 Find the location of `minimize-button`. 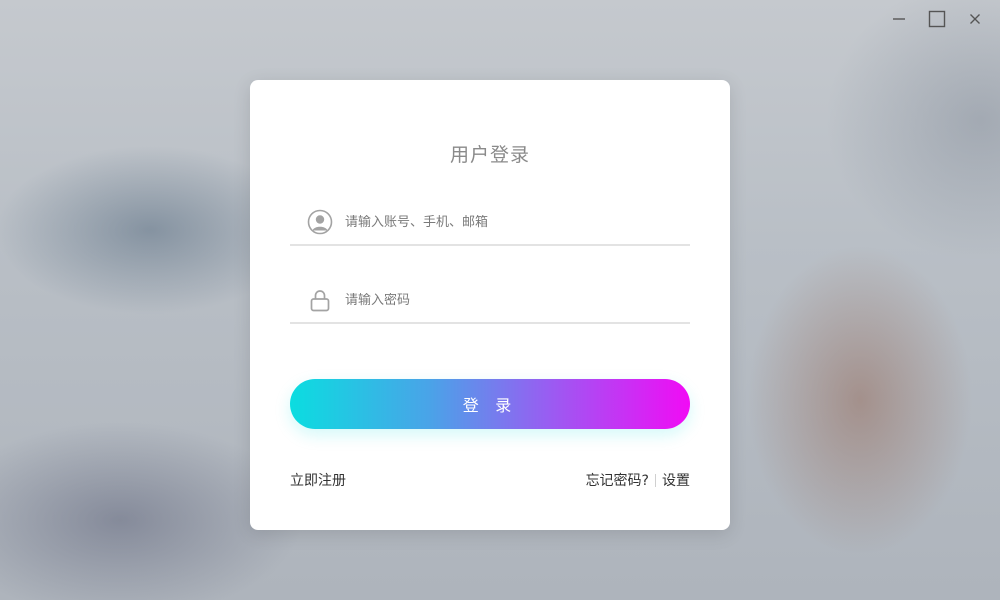

minimize-button is located at coordinates (899, 19).